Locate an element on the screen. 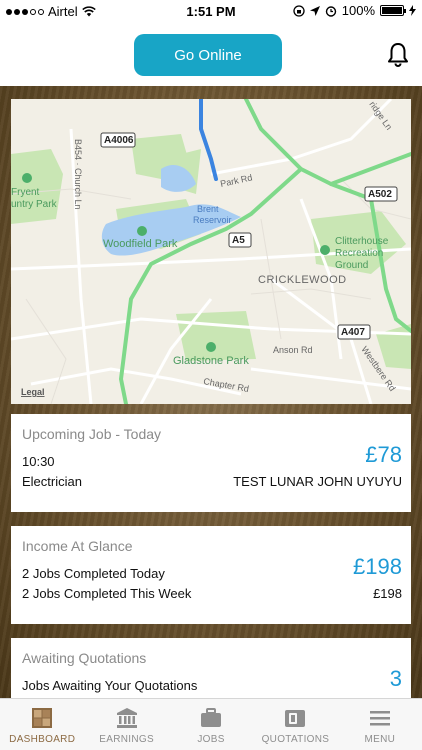 This screenshot has width=422, height=750. quotations-line: Jobs Awaiting Your Quotations is located at coordinates (110, 685).